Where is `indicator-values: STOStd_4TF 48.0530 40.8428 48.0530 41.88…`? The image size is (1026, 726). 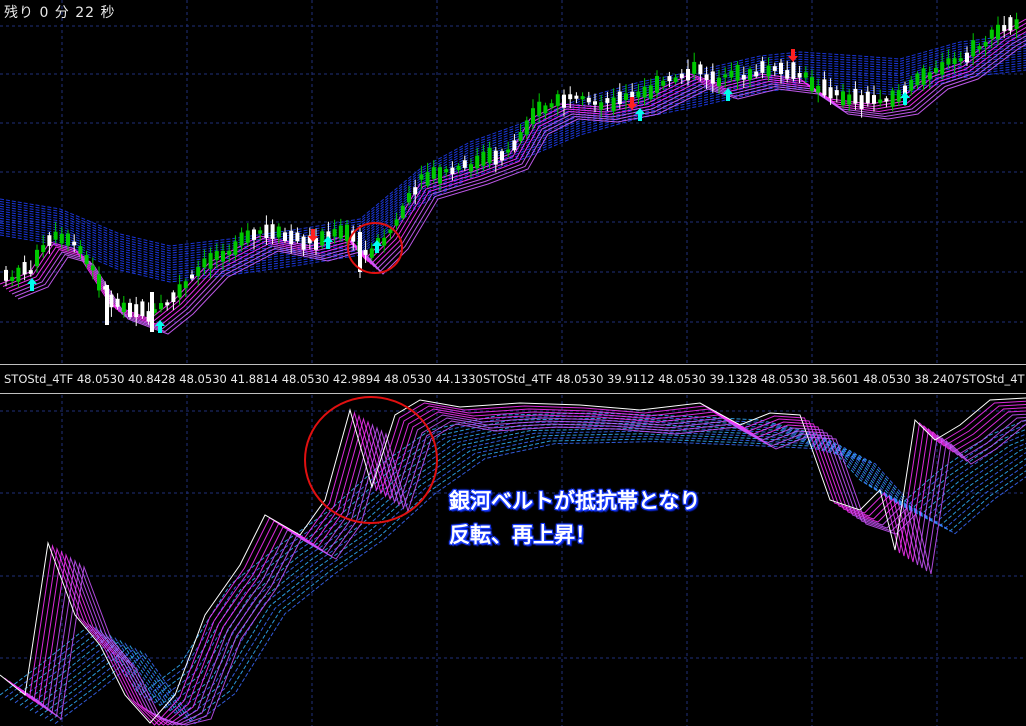
indicator-values: STOStd_4TF 48.0530 40.8428 48.0530 41.88… is located at coordinates (243, 379).